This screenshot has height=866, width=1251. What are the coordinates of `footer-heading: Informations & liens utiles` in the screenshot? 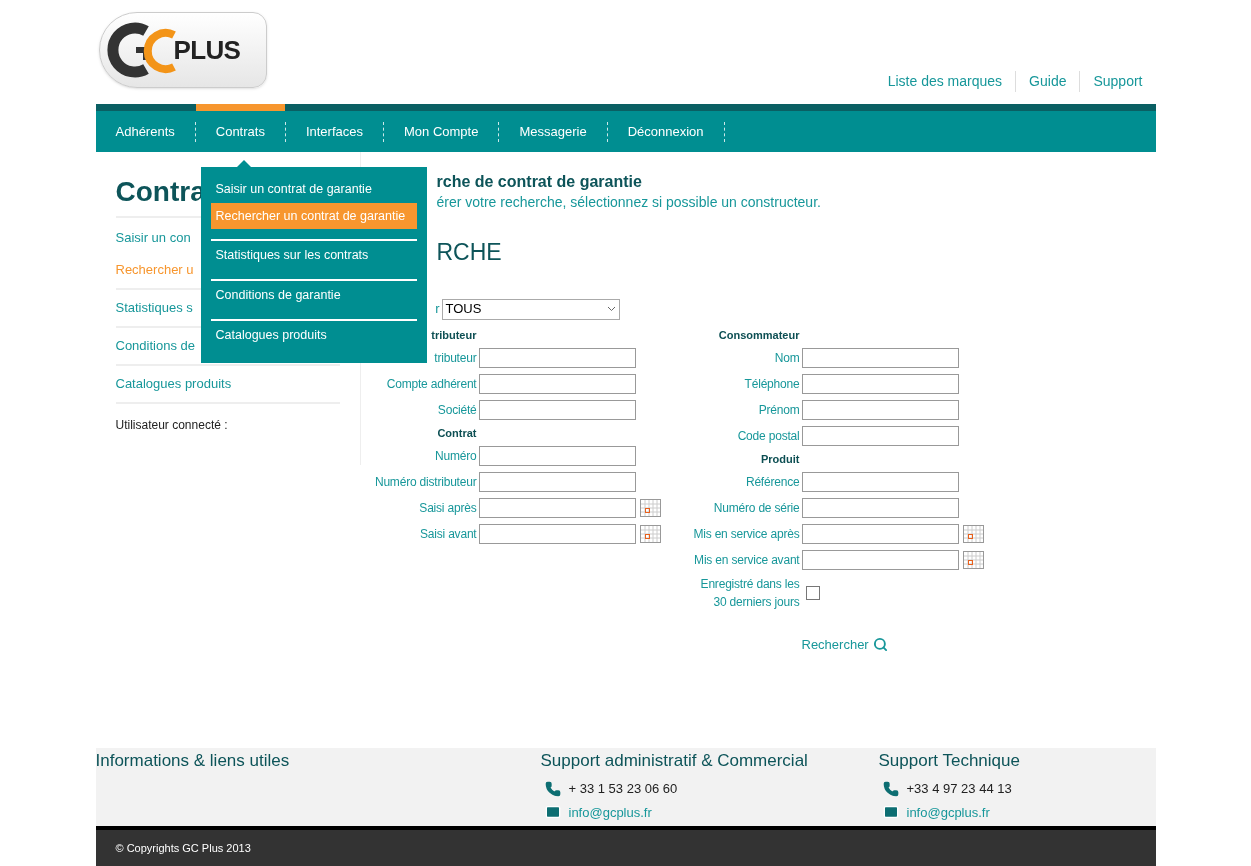 It's located at (193, 761).